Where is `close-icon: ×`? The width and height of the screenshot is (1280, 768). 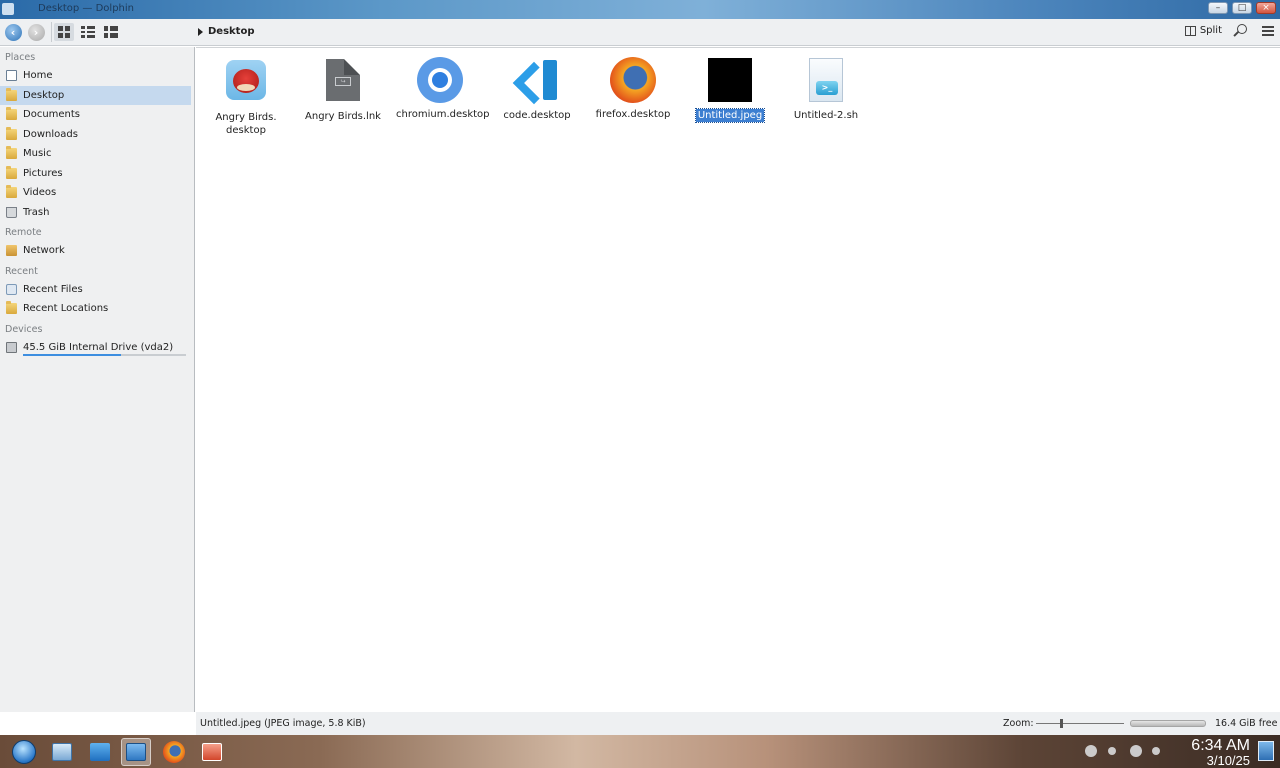
close-icon: × is located at coordinates (1266, 8).